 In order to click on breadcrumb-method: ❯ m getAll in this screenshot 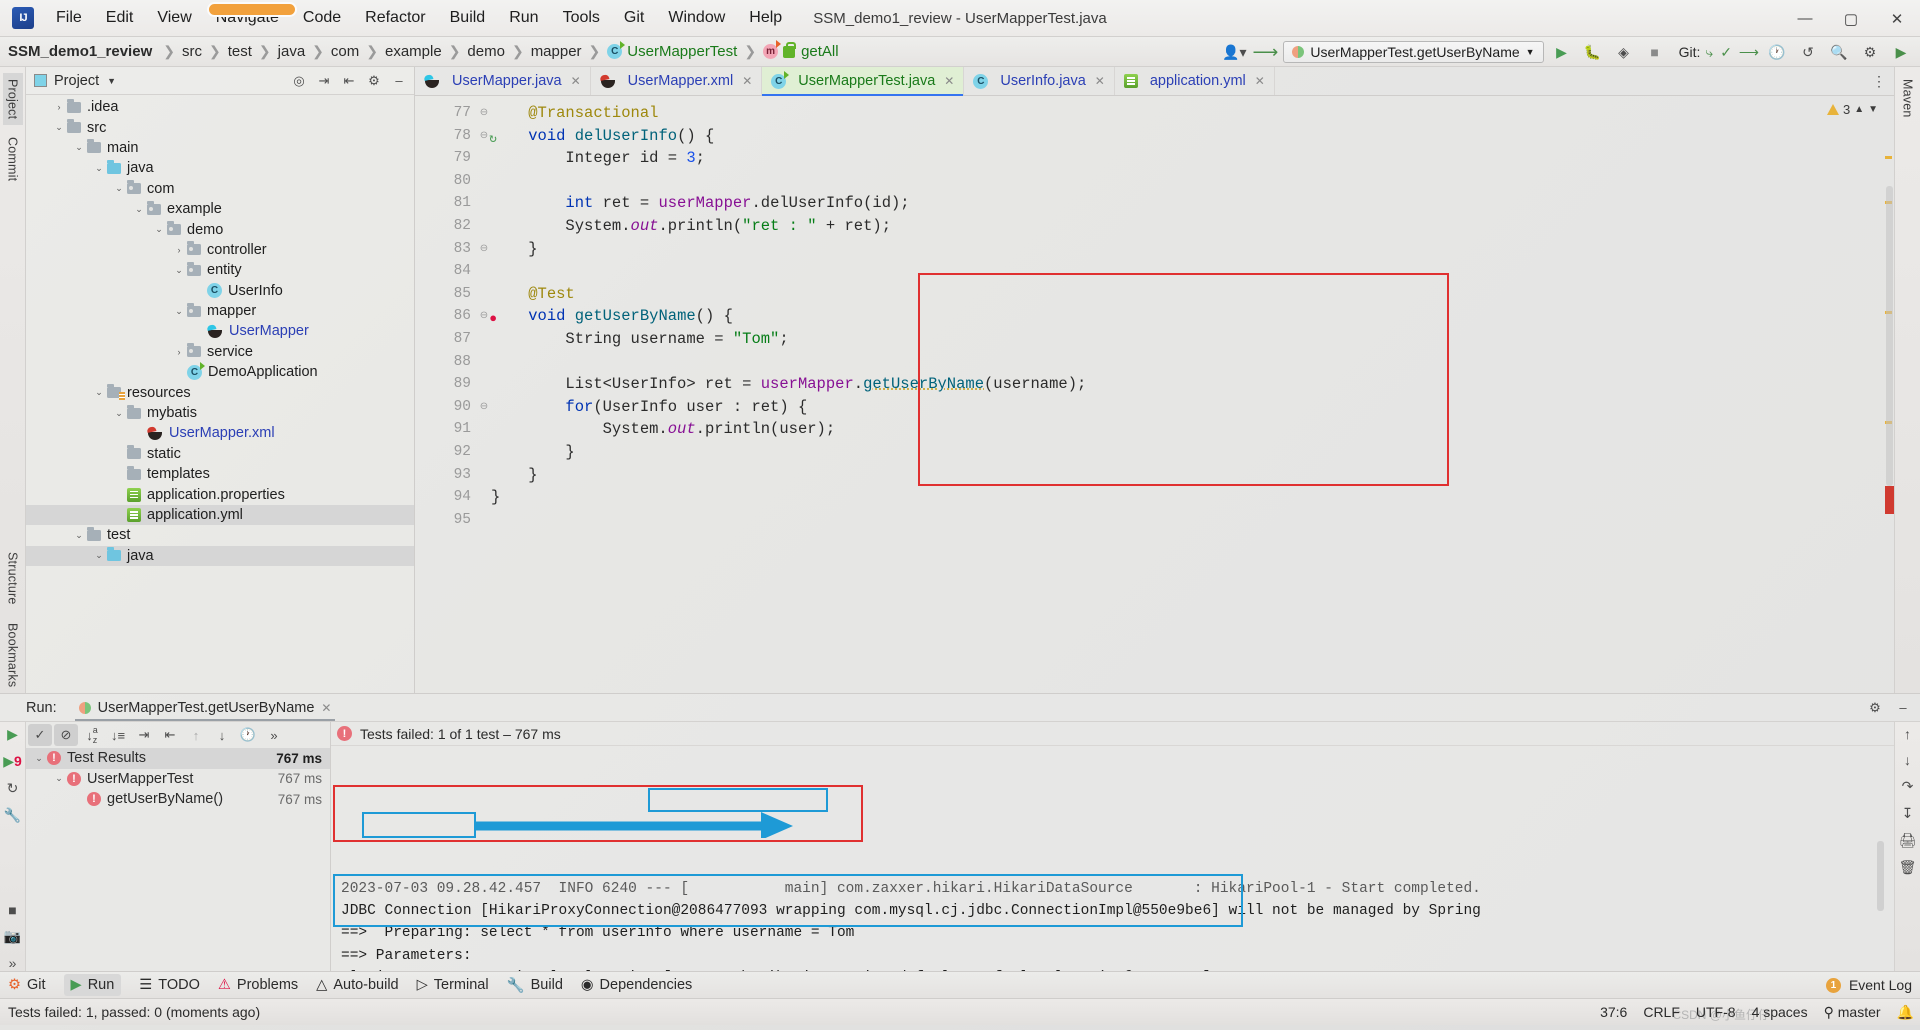, I will do `click(788, 50)`.